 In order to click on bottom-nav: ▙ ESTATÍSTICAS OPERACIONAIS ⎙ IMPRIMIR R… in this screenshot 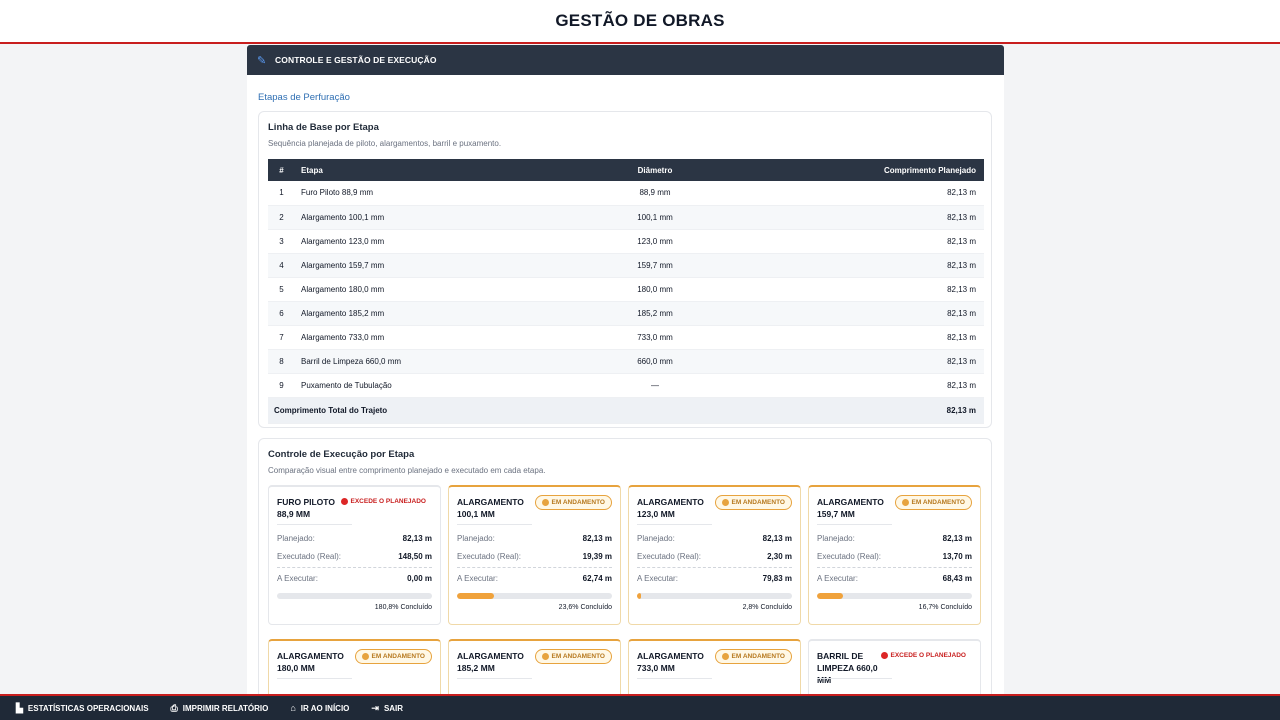, I will do `click(640, 707)`.